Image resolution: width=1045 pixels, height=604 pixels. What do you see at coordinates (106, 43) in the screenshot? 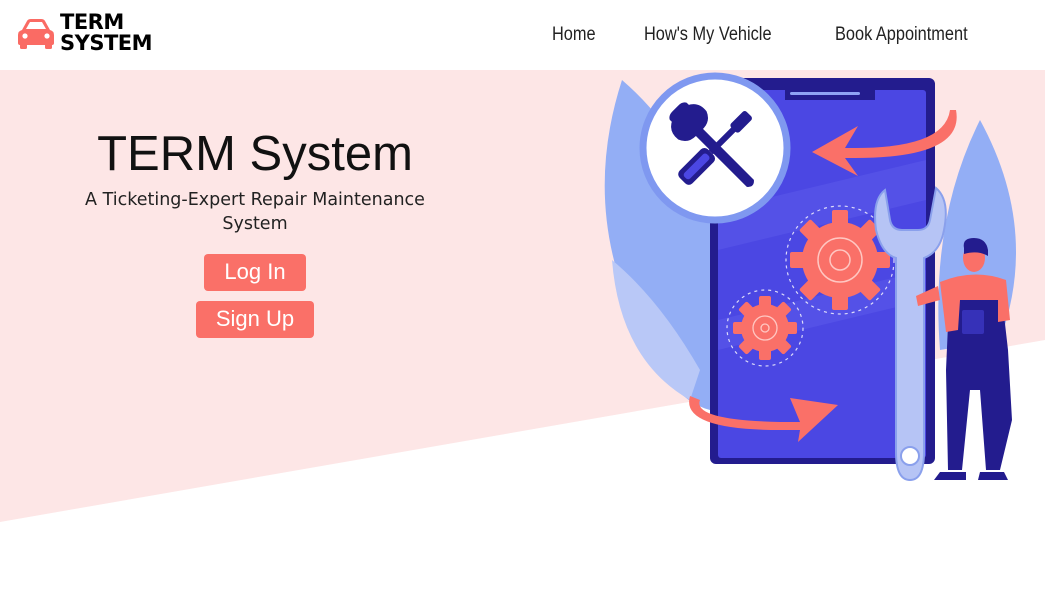
I see `brand-line2: SYSTEM` at bounding box center [106, 43].